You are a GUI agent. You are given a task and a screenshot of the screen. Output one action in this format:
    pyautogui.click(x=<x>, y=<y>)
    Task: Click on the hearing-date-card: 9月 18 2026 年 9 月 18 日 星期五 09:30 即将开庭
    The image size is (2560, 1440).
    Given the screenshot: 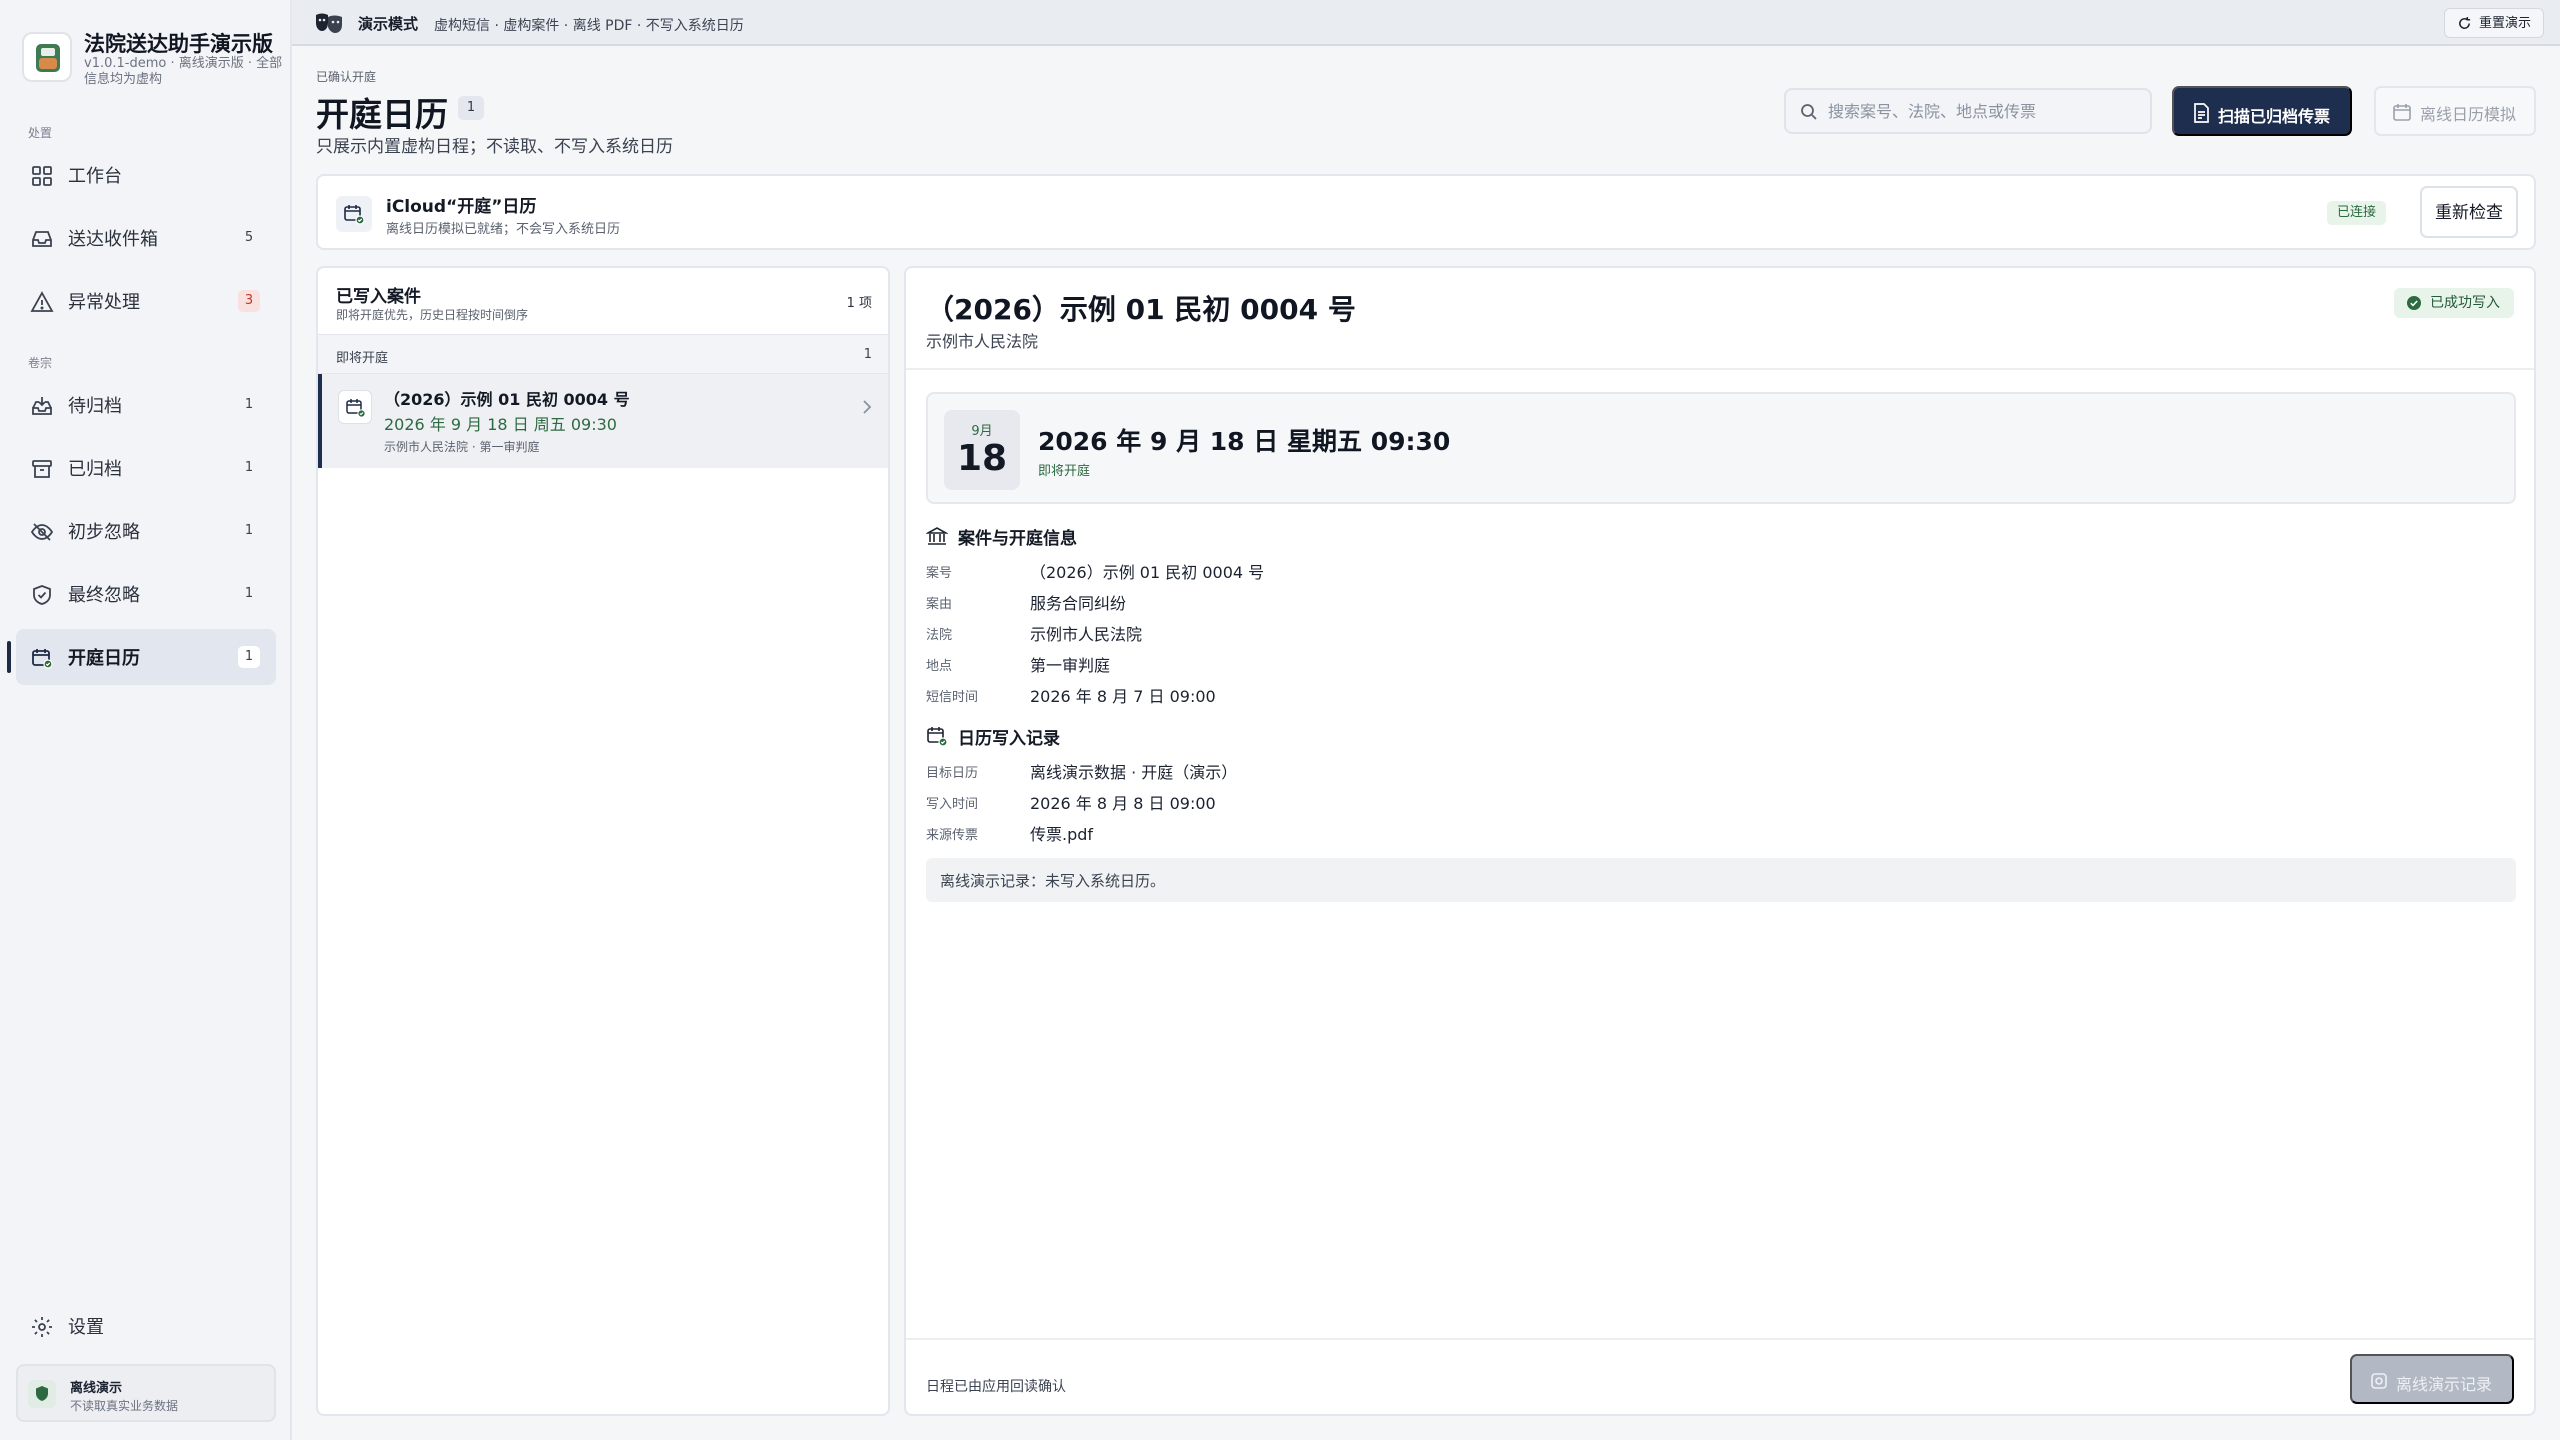 What is the action you would take?
    pyautogui.click(x=1721, y=448)
    